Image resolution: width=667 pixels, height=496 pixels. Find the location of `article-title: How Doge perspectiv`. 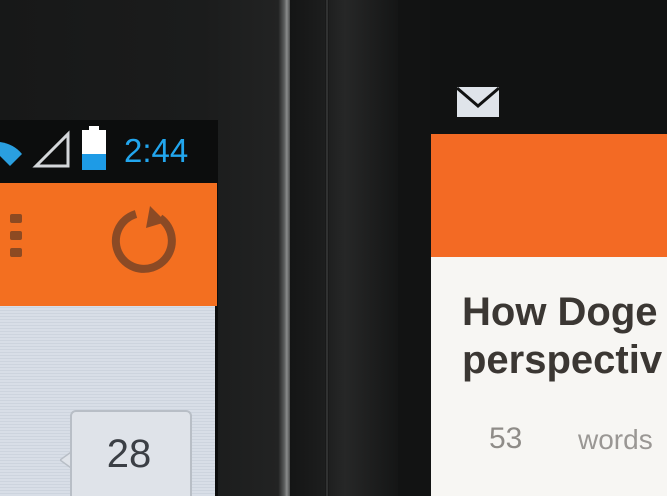

article-title: How Doge perspectiv is located at coordinates (564, 336).